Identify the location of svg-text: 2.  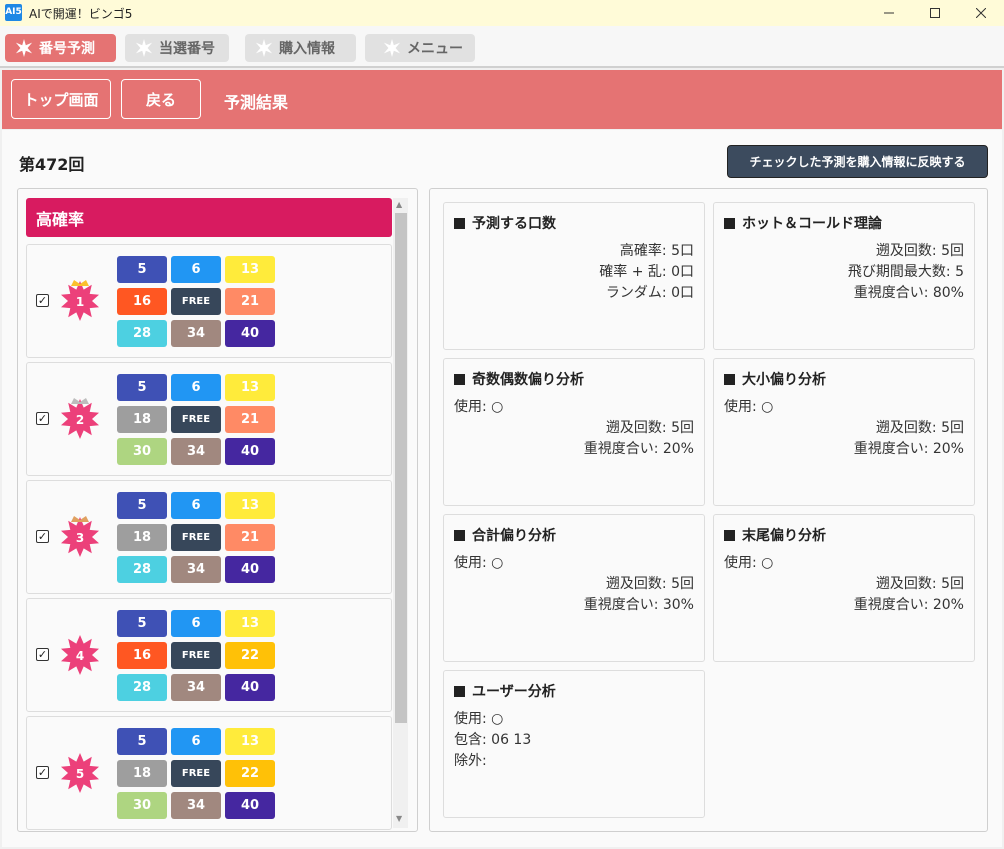
(80, 420).